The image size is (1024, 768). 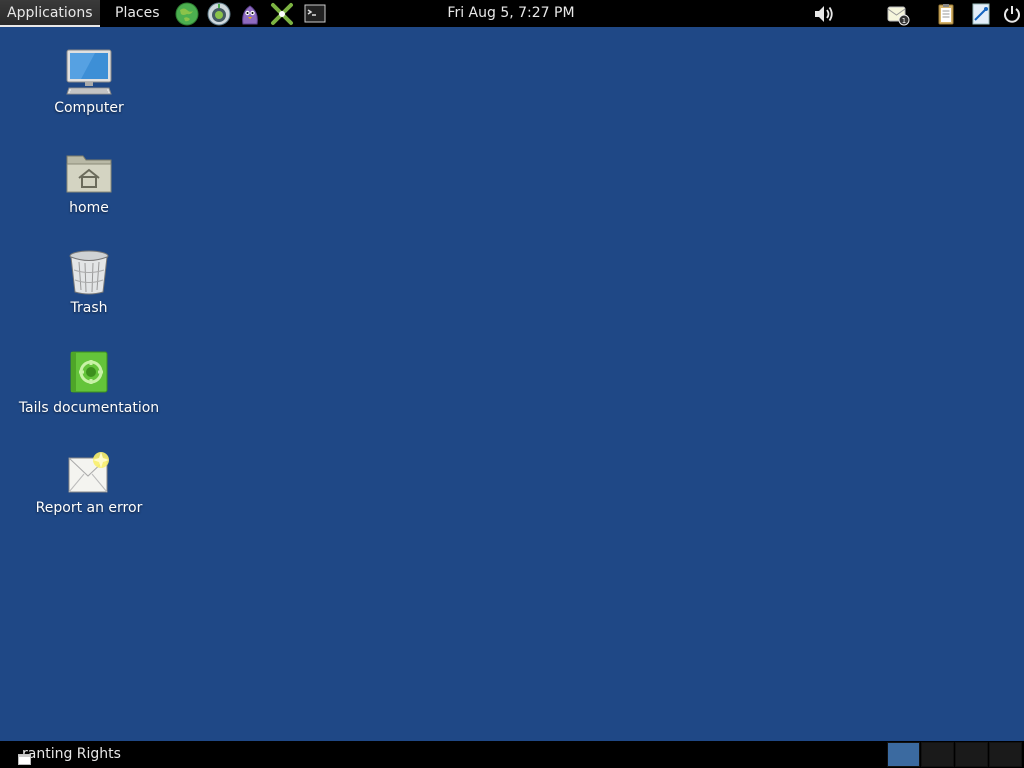 What do you see at coordinates (24, 756) in the screenshot?
I see `window-icon` at bounding box center [24, 756].